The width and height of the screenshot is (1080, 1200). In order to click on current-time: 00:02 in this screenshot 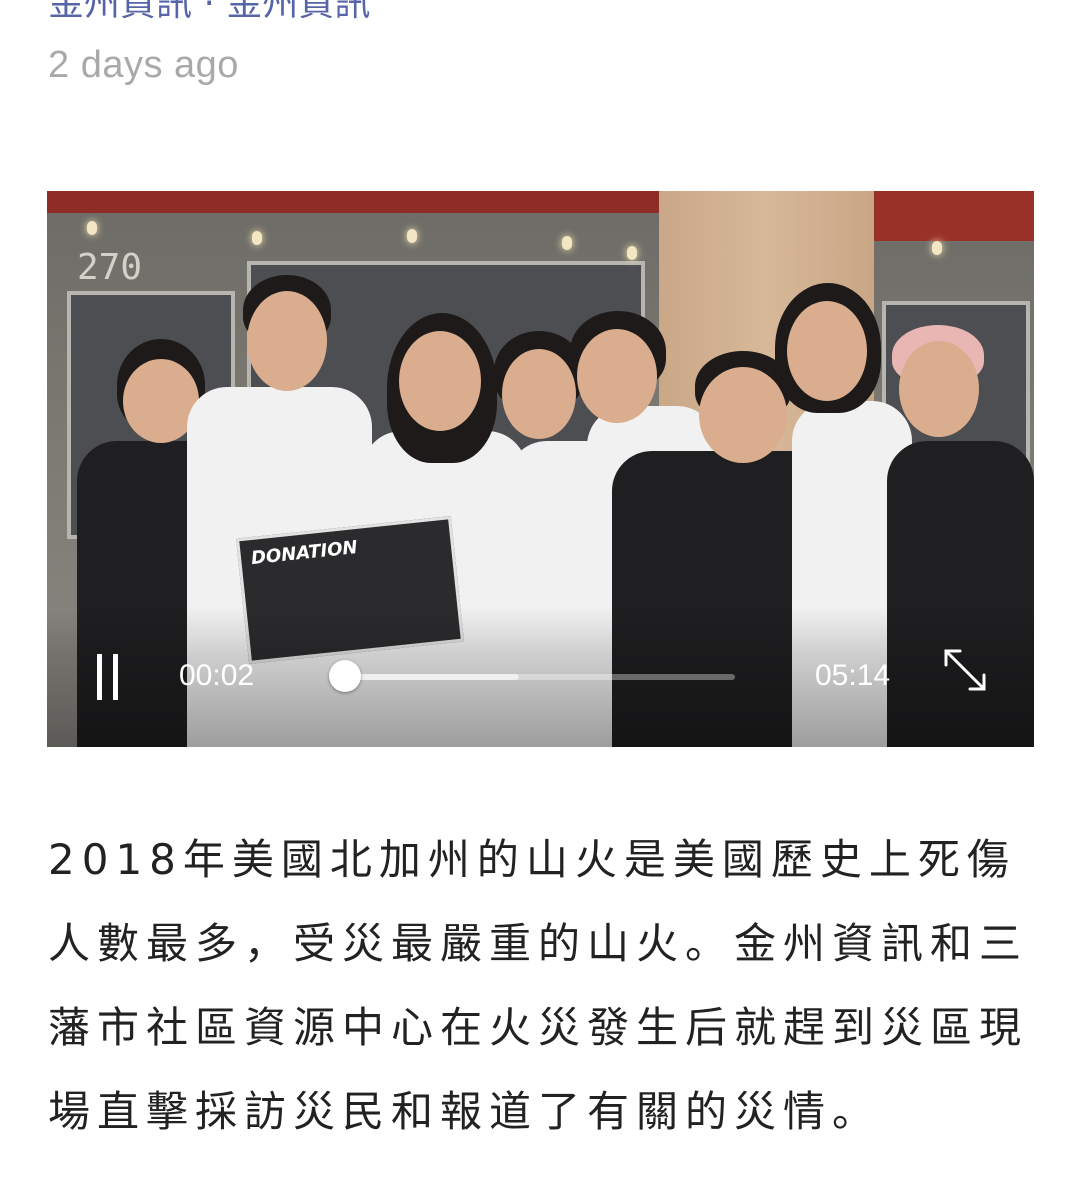, I will do `click(217, 675)`.